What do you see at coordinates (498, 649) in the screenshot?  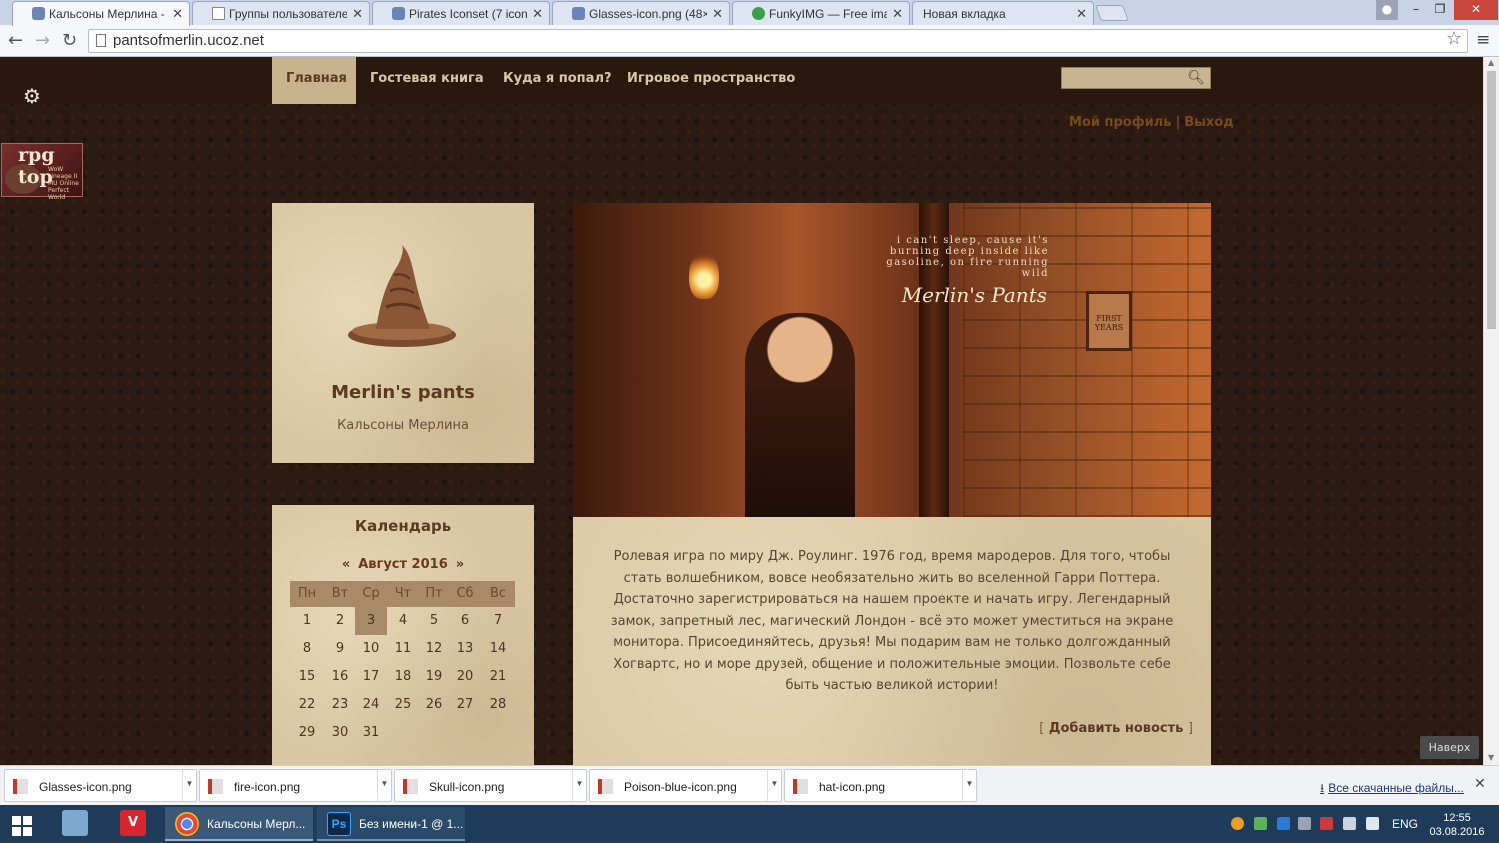 I see `calendar-day: 14` at bounding box center [498, 649].